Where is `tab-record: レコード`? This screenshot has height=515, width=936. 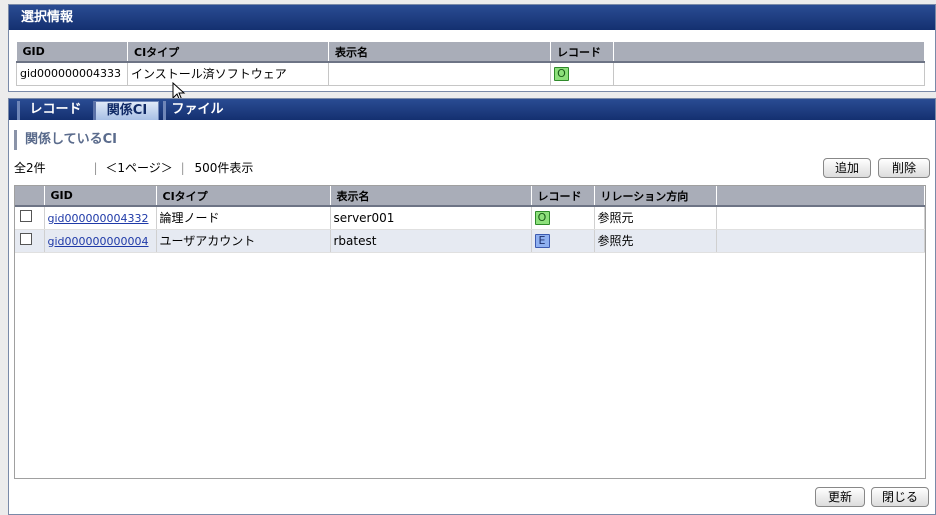 tab-record: レコード is located at coordinates (54, 110).